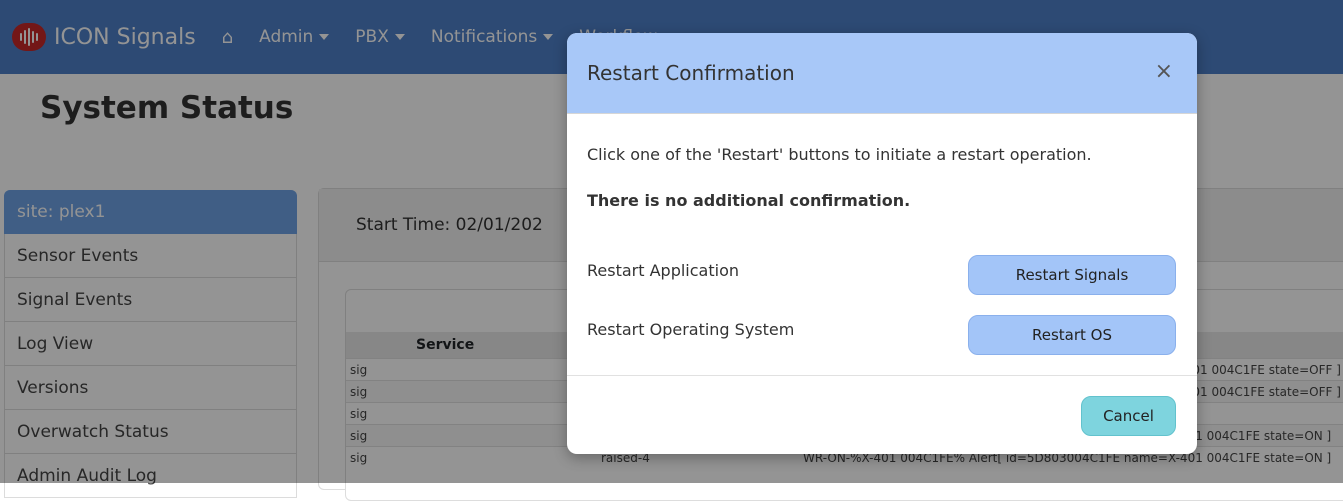  Describe the element at coordinates (882, 73) in the screenshot. I see `modal-header: Restart Confirmation ×` at that location.